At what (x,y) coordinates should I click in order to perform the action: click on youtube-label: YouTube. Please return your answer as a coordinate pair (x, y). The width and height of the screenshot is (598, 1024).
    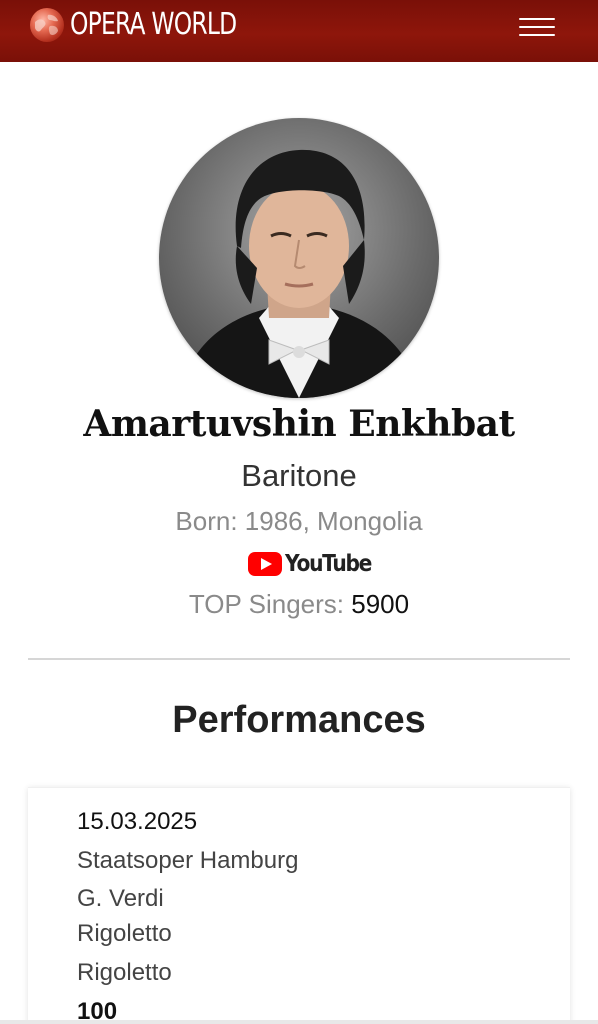
    Looking at the image, I should click on (328, 564).